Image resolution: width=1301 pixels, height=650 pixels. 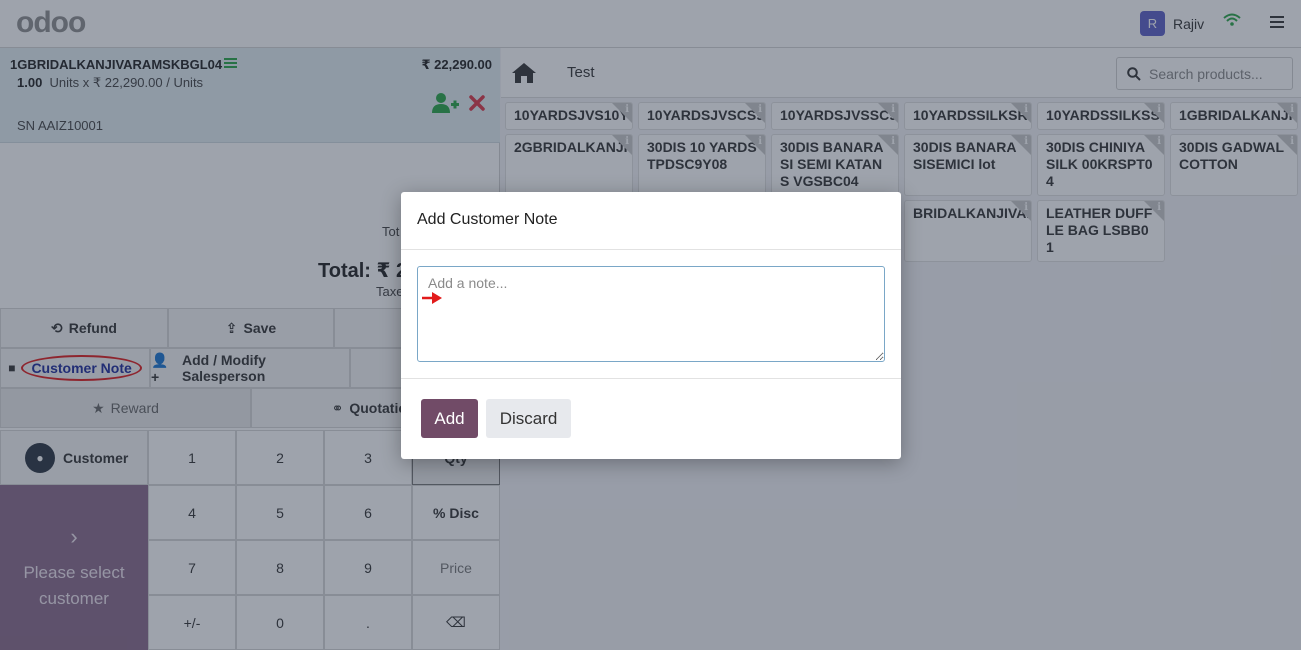 I want to click on discard-button: Discard, so click(x=528, y=418).